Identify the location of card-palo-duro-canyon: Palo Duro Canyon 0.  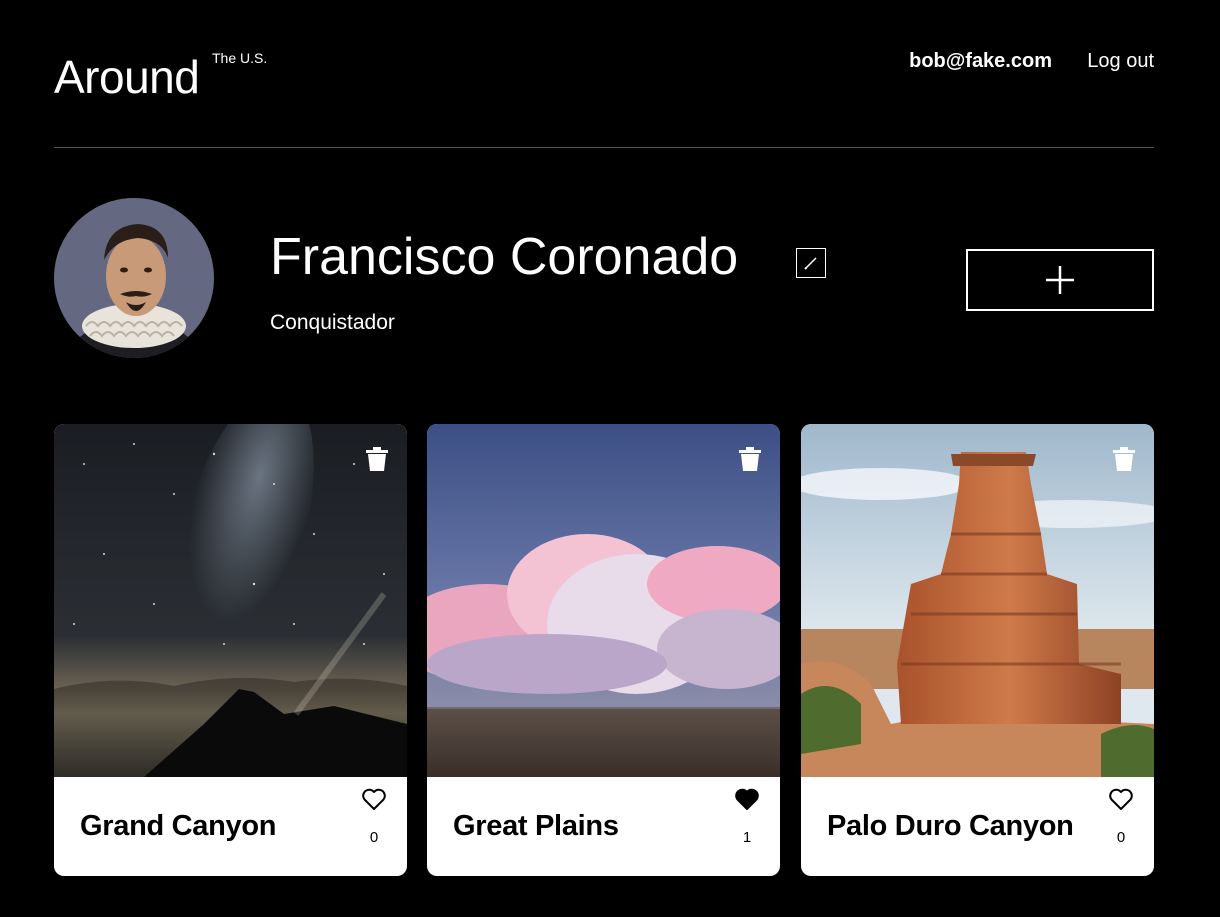
(977, 650).